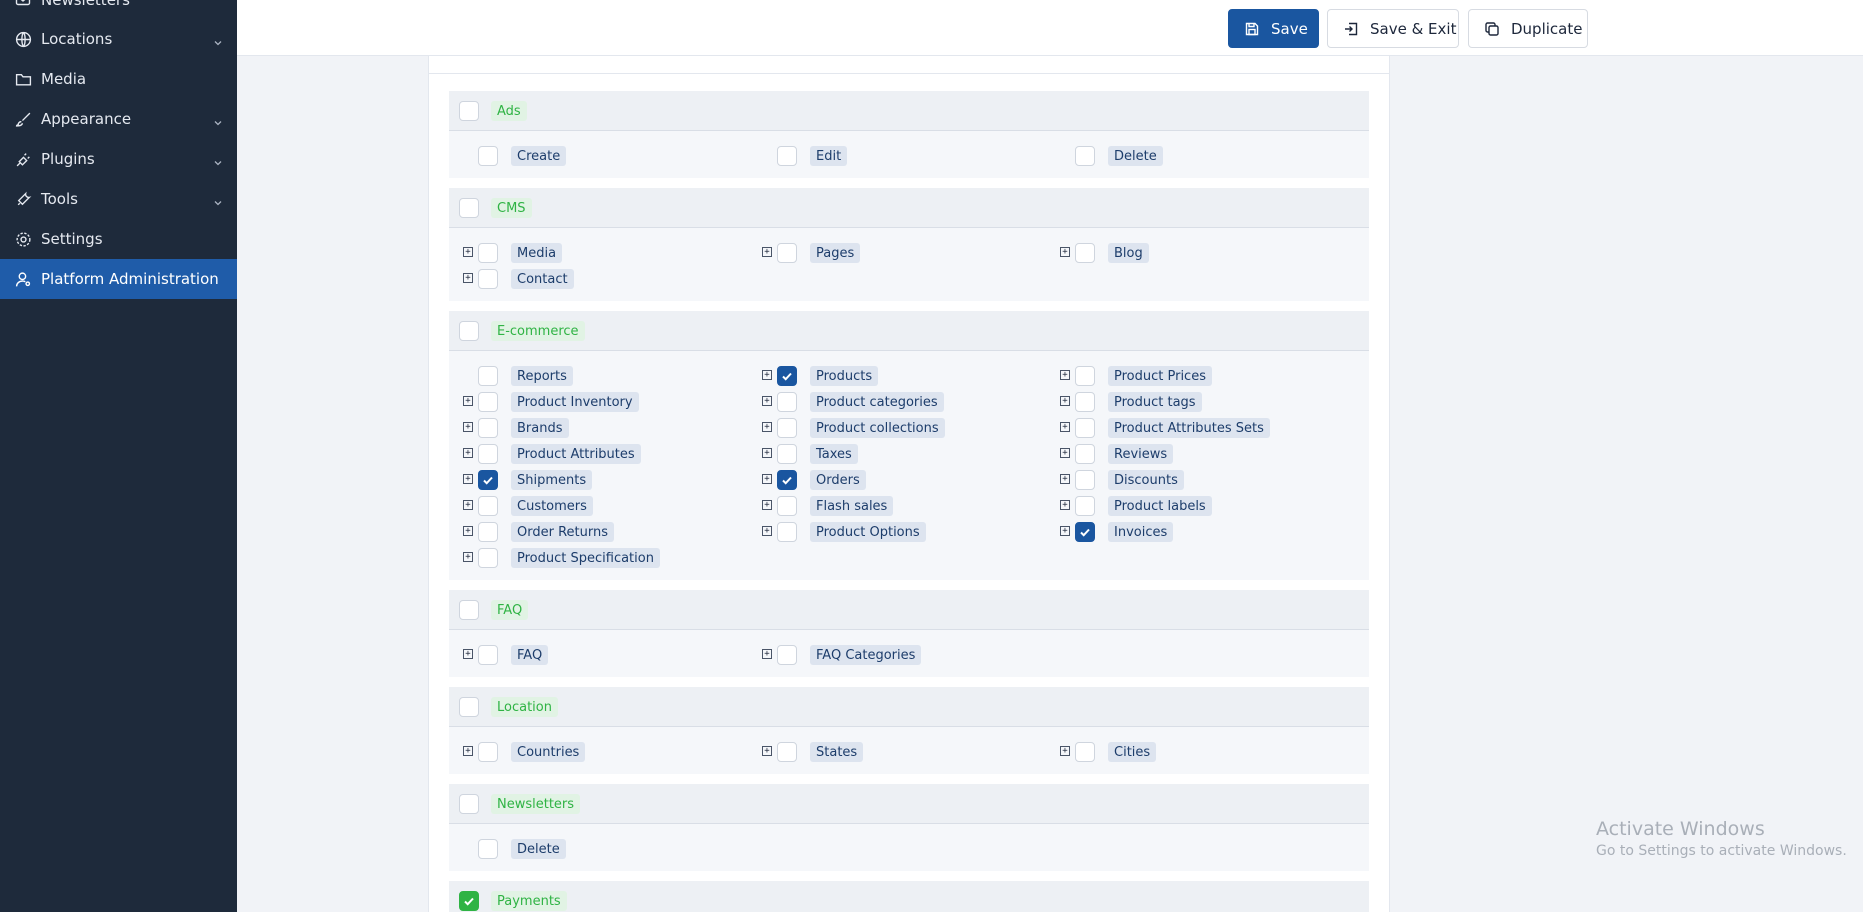  What do you see at coordinates (868, 532) in the screenshot?
I see `permission-label: Product Options` at bounding box center [868, 532].